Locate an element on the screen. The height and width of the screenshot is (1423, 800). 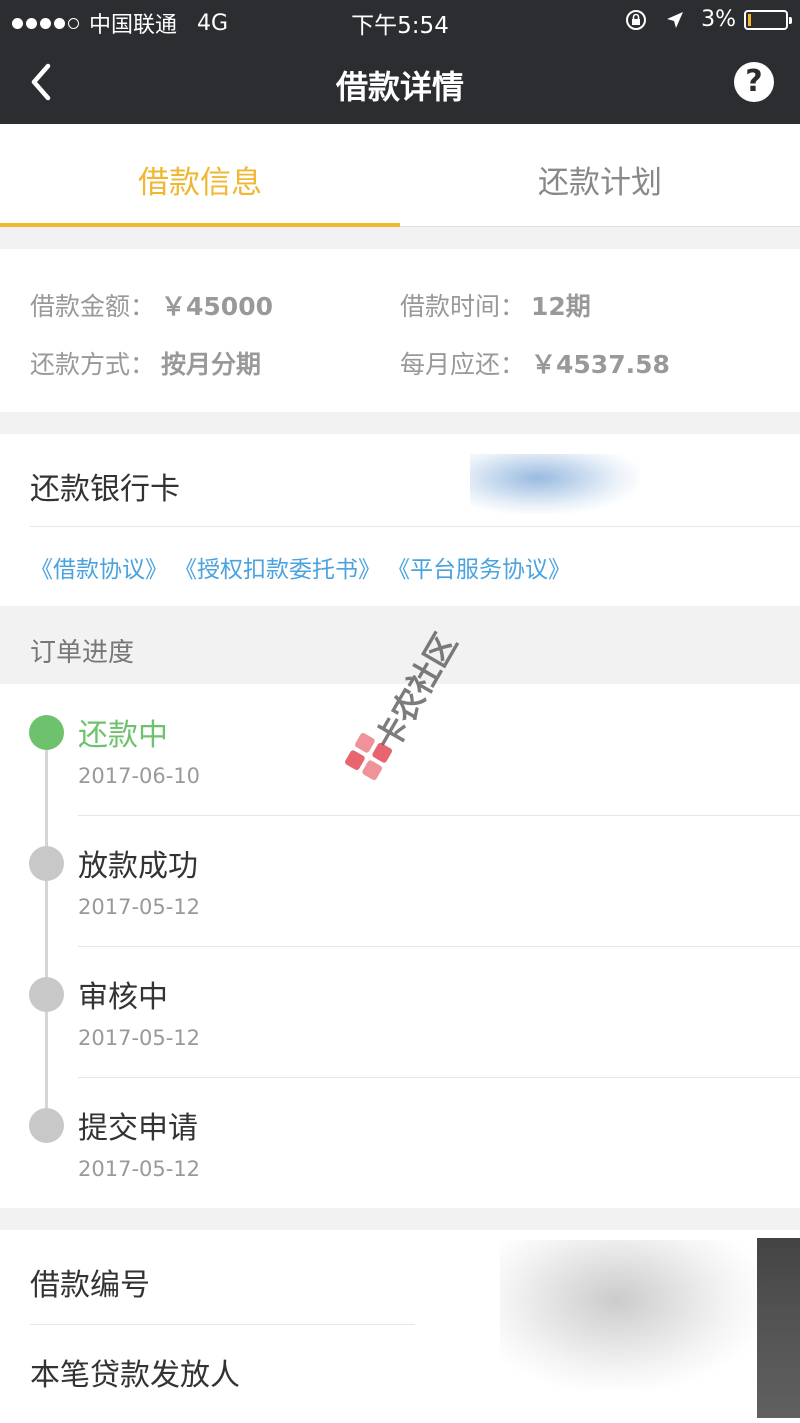
timeline-step: 放款成功 2017-05-12 is located at coordinates (400, 881).